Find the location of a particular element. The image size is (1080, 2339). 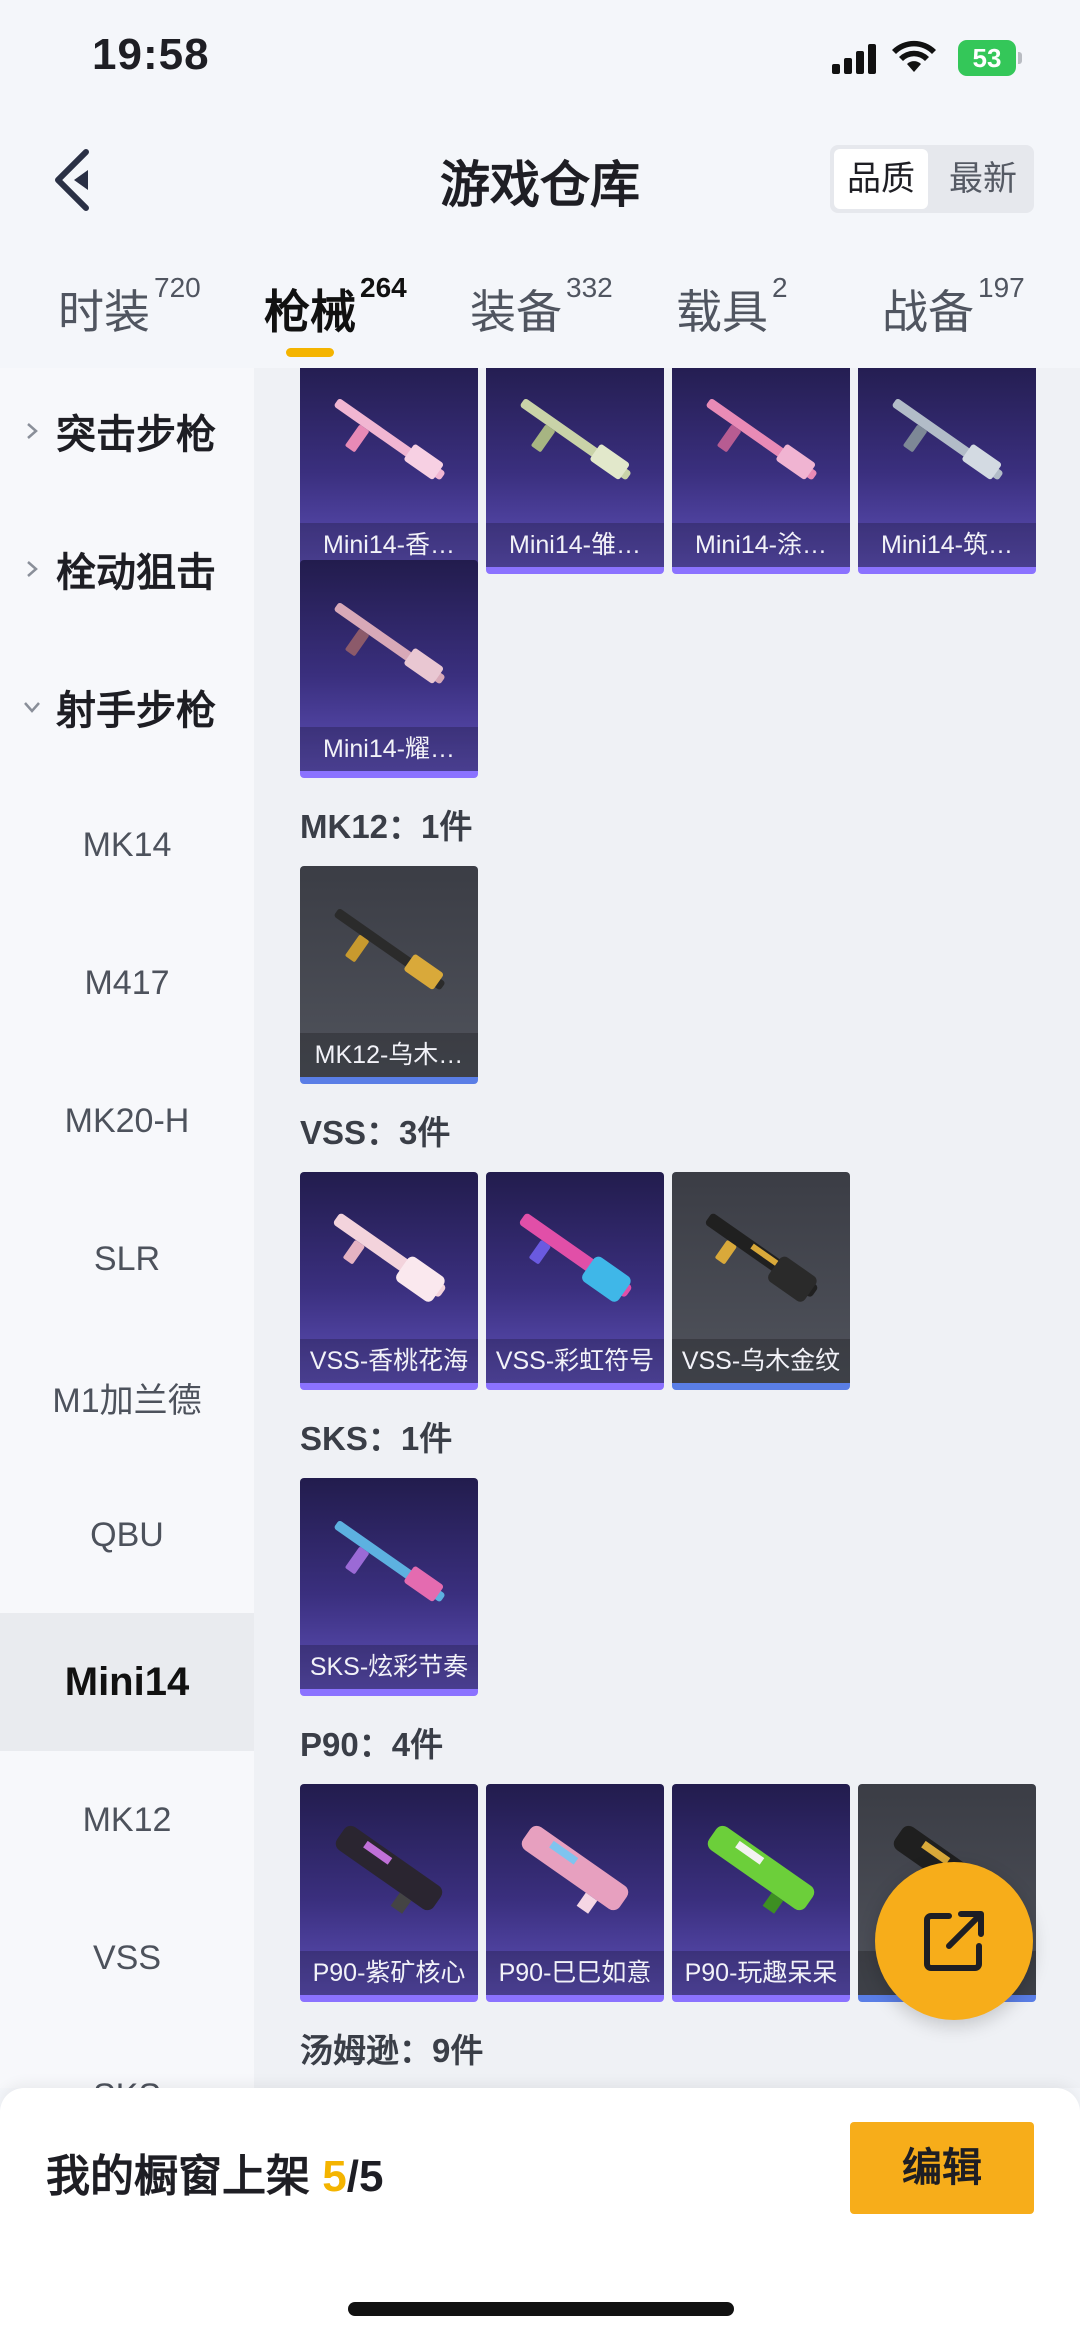

tab-label: 装备 is located at coordinates (516, 312).